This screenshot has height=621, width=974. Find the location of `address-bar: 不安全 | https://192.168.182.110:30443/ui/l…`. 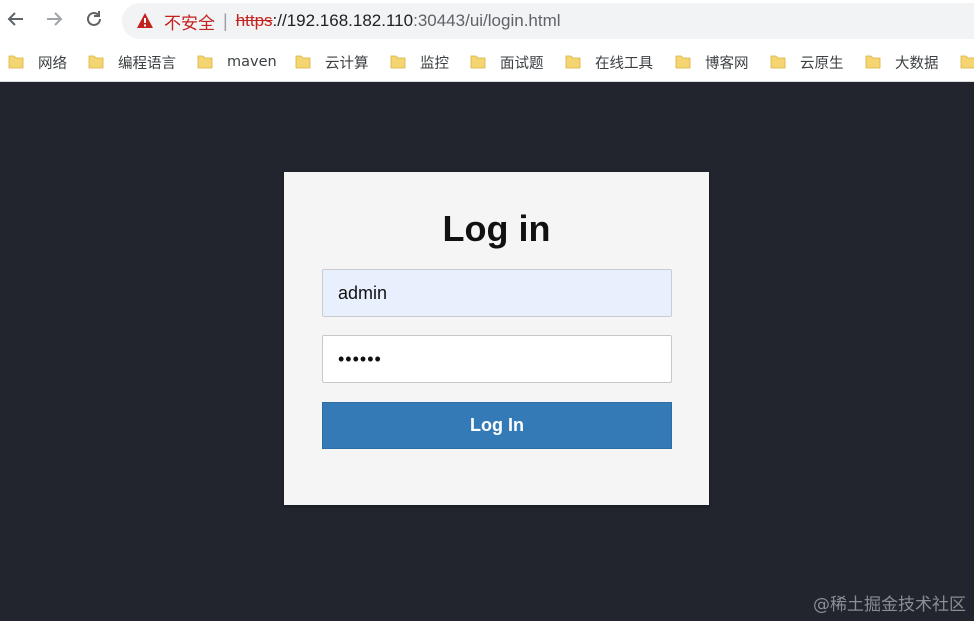

address-bar: 不安全 | https://192.168.182.110:30443/ui/l… is located at coordinates (548, 21).